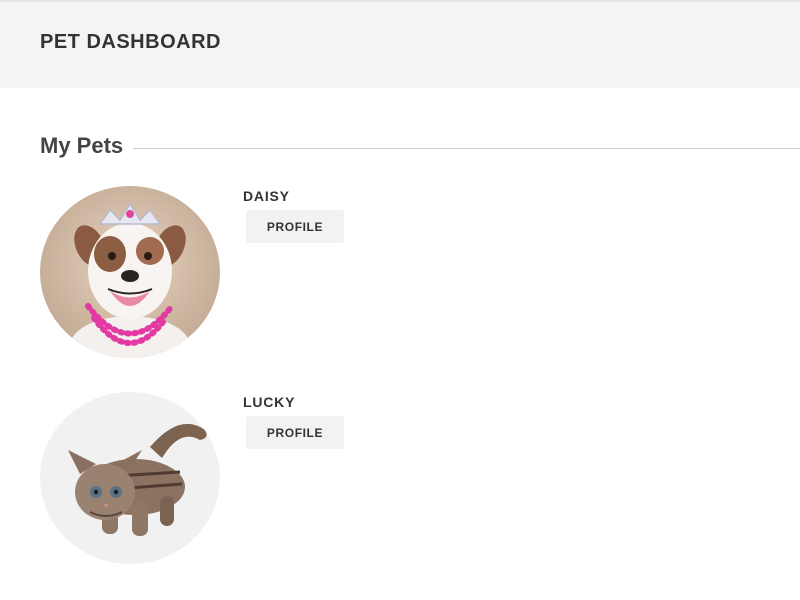  I want to click on dashboard-title: PET DASHBOARD, so click(130, 42).